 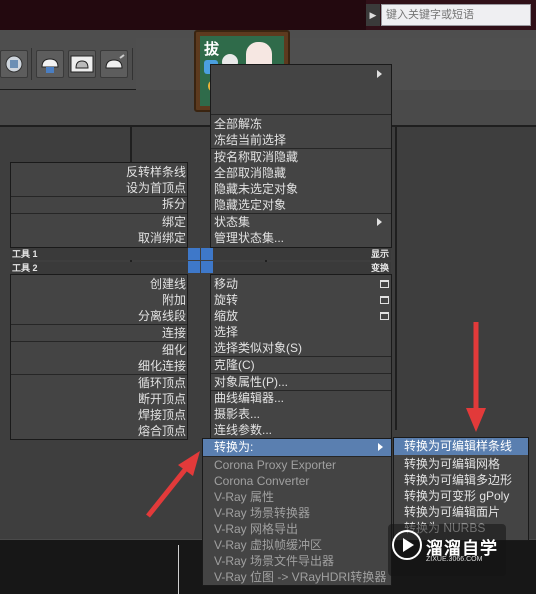 I want to click on annotation-arrow-down, so click(x=476, y=377).